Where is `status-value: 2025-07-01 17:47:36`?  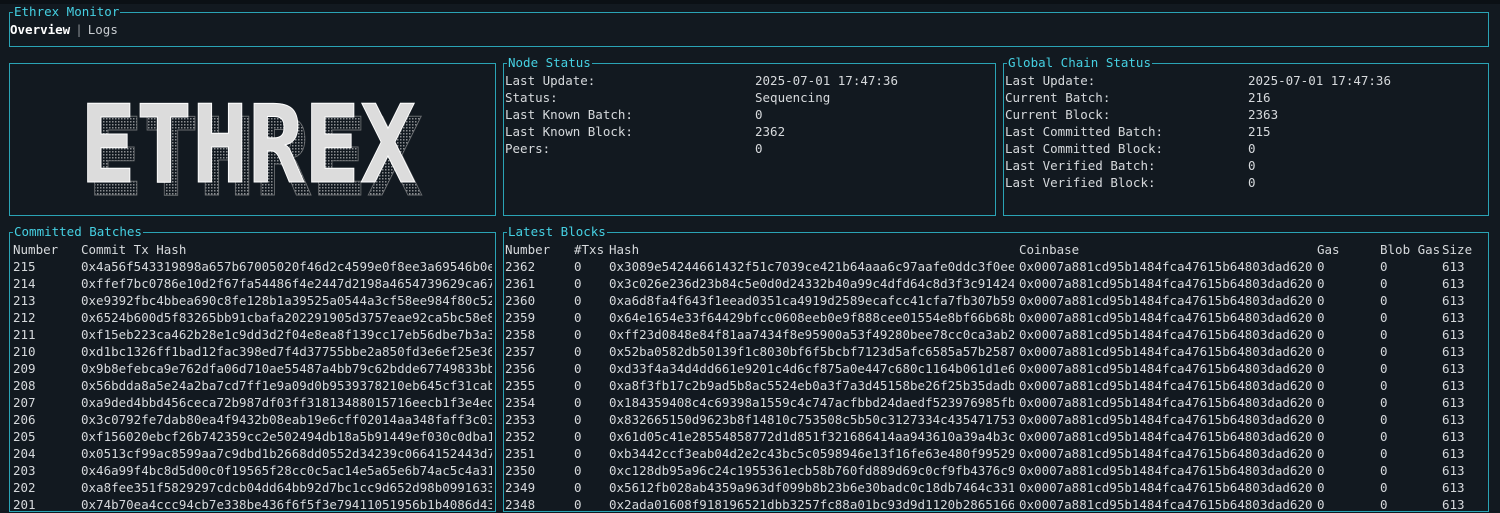 status-value: 2025-07-01 17:47:36 is located at coordinates (826, 80).